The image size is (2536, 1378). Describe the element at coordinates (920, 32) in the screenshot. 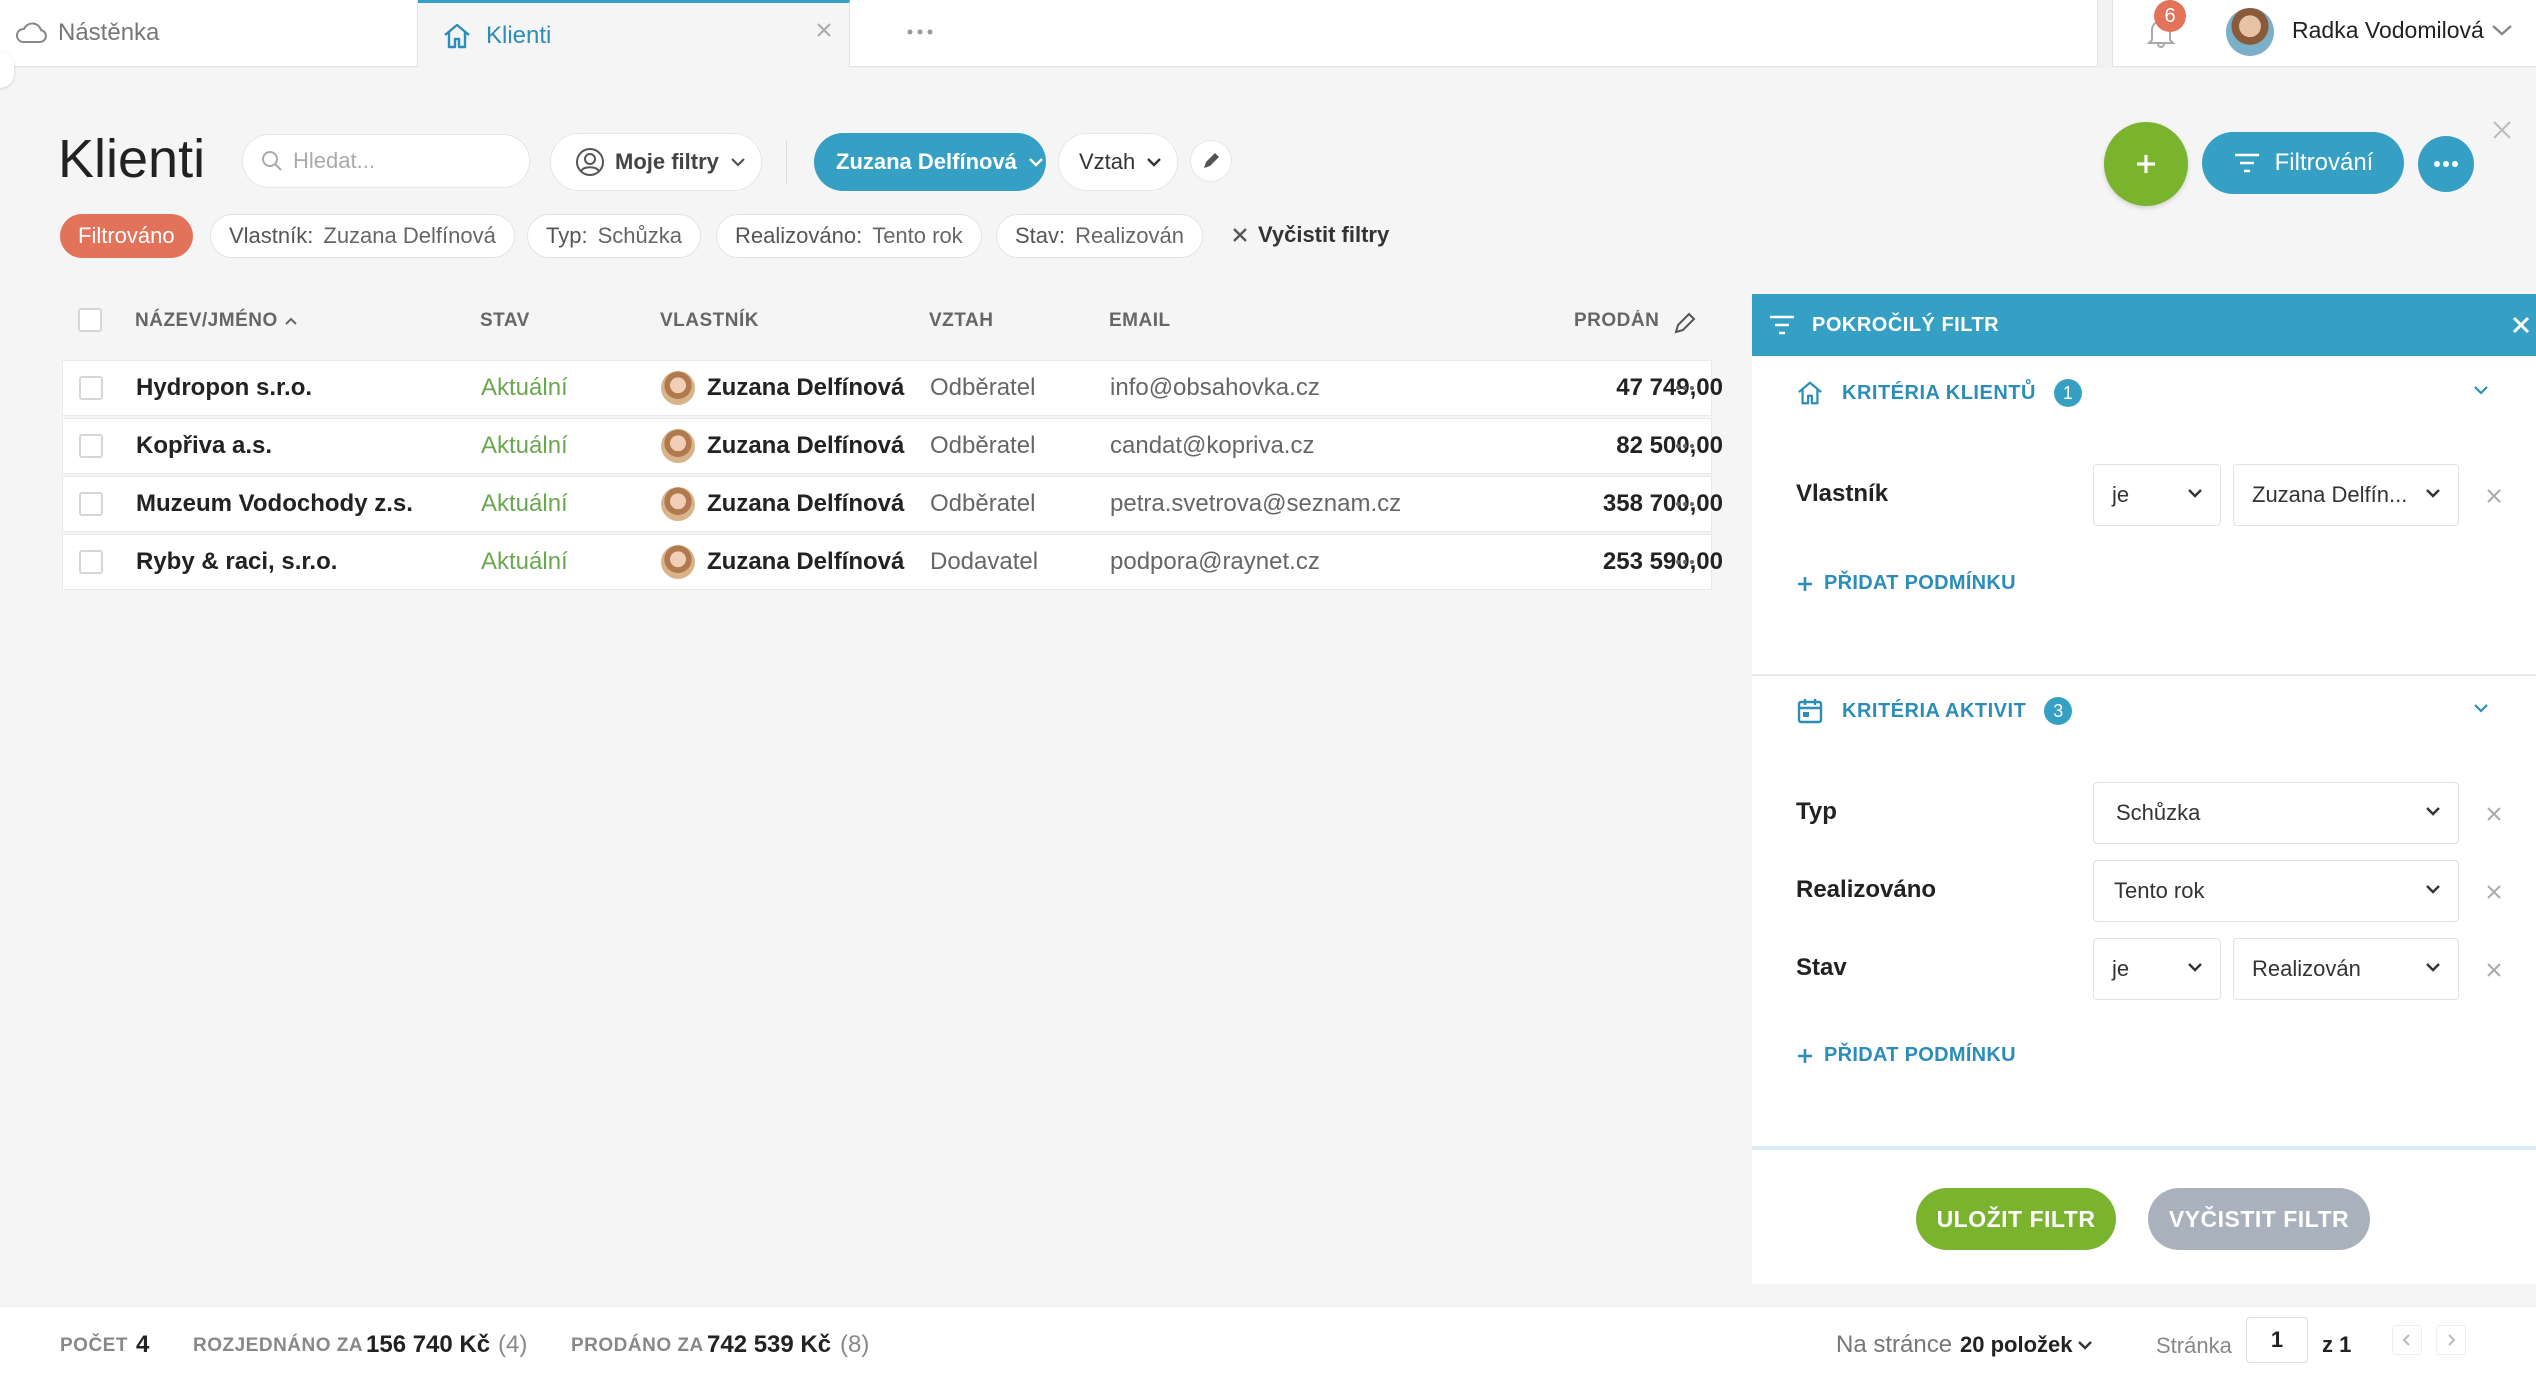

I see `more-tabs-icon` at that location.